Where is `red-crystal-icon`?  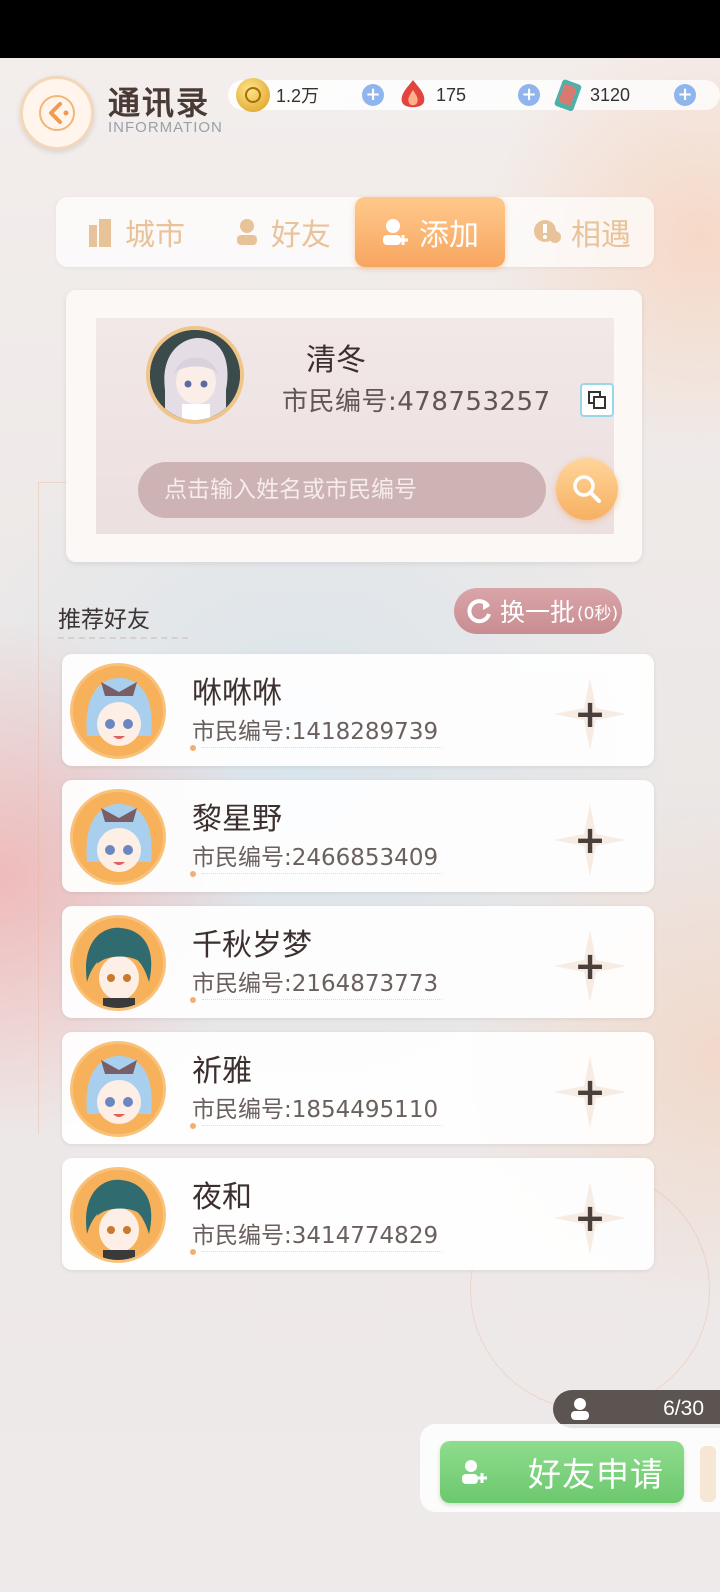
red-crystal-icon is located at coordinates (413, 95).